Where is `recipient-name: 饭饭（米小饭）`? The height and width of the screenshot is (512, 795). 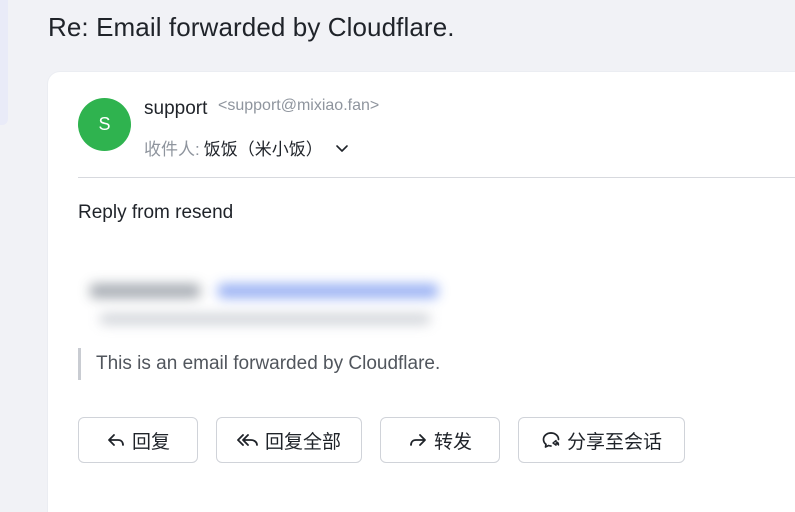
recipient-name: 饭饭（米小饭） is located at coordinates (263, 147).